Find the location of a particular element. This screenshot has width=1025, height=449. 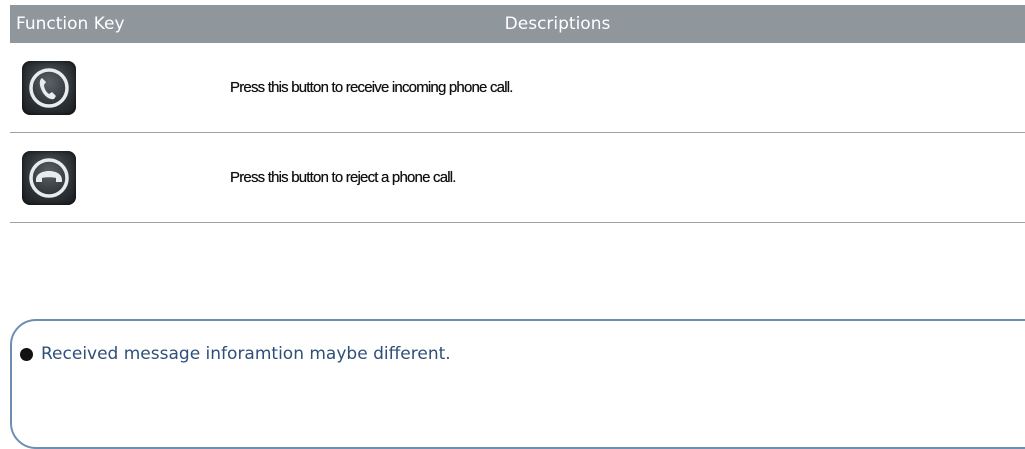

answer-call-icon is located at coordinates (49, 87).